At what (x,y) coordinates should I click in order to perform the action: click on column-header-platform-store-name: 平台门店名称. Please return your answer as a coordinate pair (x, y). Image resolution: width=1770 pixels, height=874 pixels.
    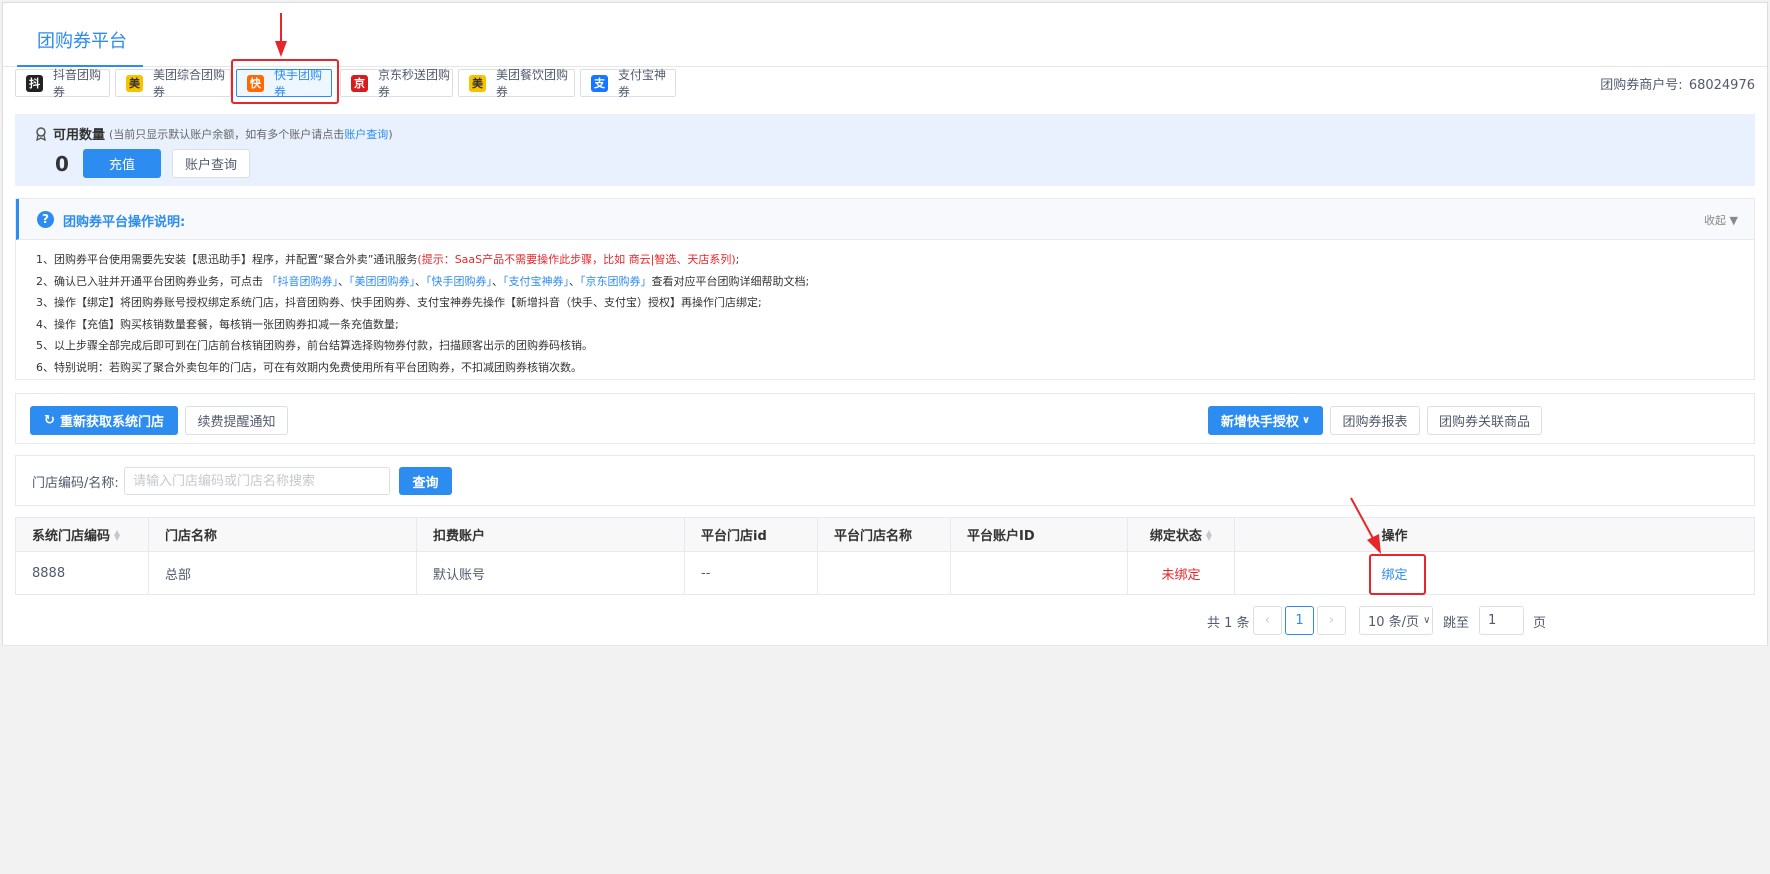
    Looking at the image, I should click on (884, 534).